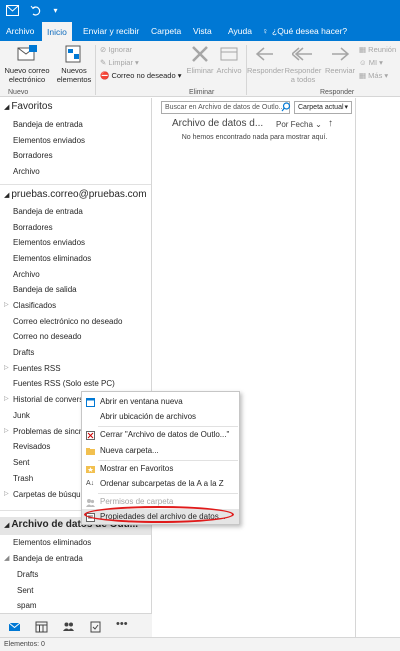 The height and width of the screenshot is (651, 400). Describe the element at coordinates (68, 626) in the screenshot. I see `people-icon` at that location.